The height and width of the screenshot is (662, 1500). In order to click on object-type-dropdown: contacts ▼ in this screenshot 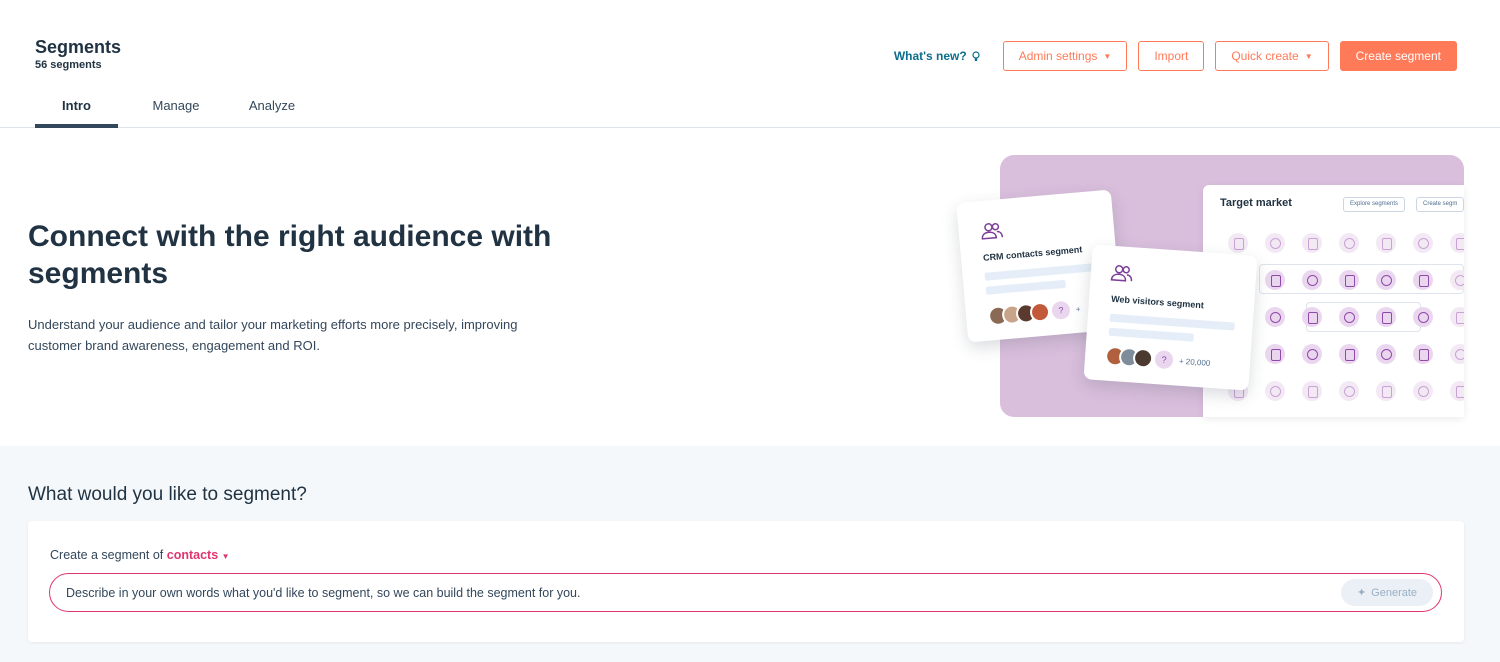, I will do `click(198, 555)`.